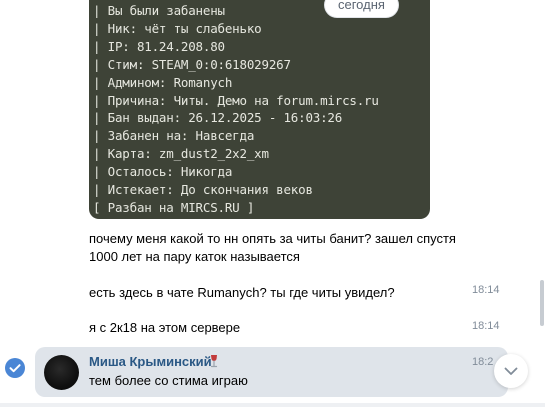  What do you see at coordinates (168, 380) in the screenshot?
I see `message-text: тем более со стима играю` at bounding box center [168, 380].